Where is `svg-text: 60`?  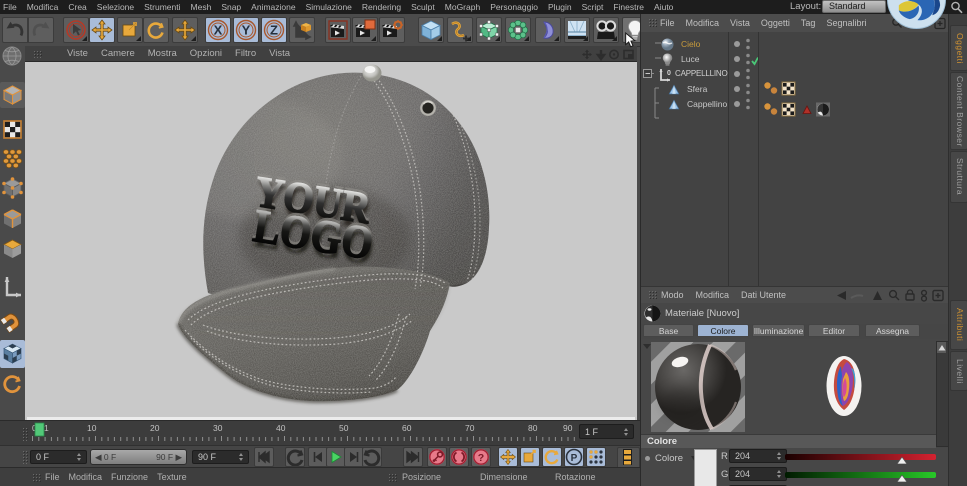
svg-text: 60 is located at coordinates (407, 428).